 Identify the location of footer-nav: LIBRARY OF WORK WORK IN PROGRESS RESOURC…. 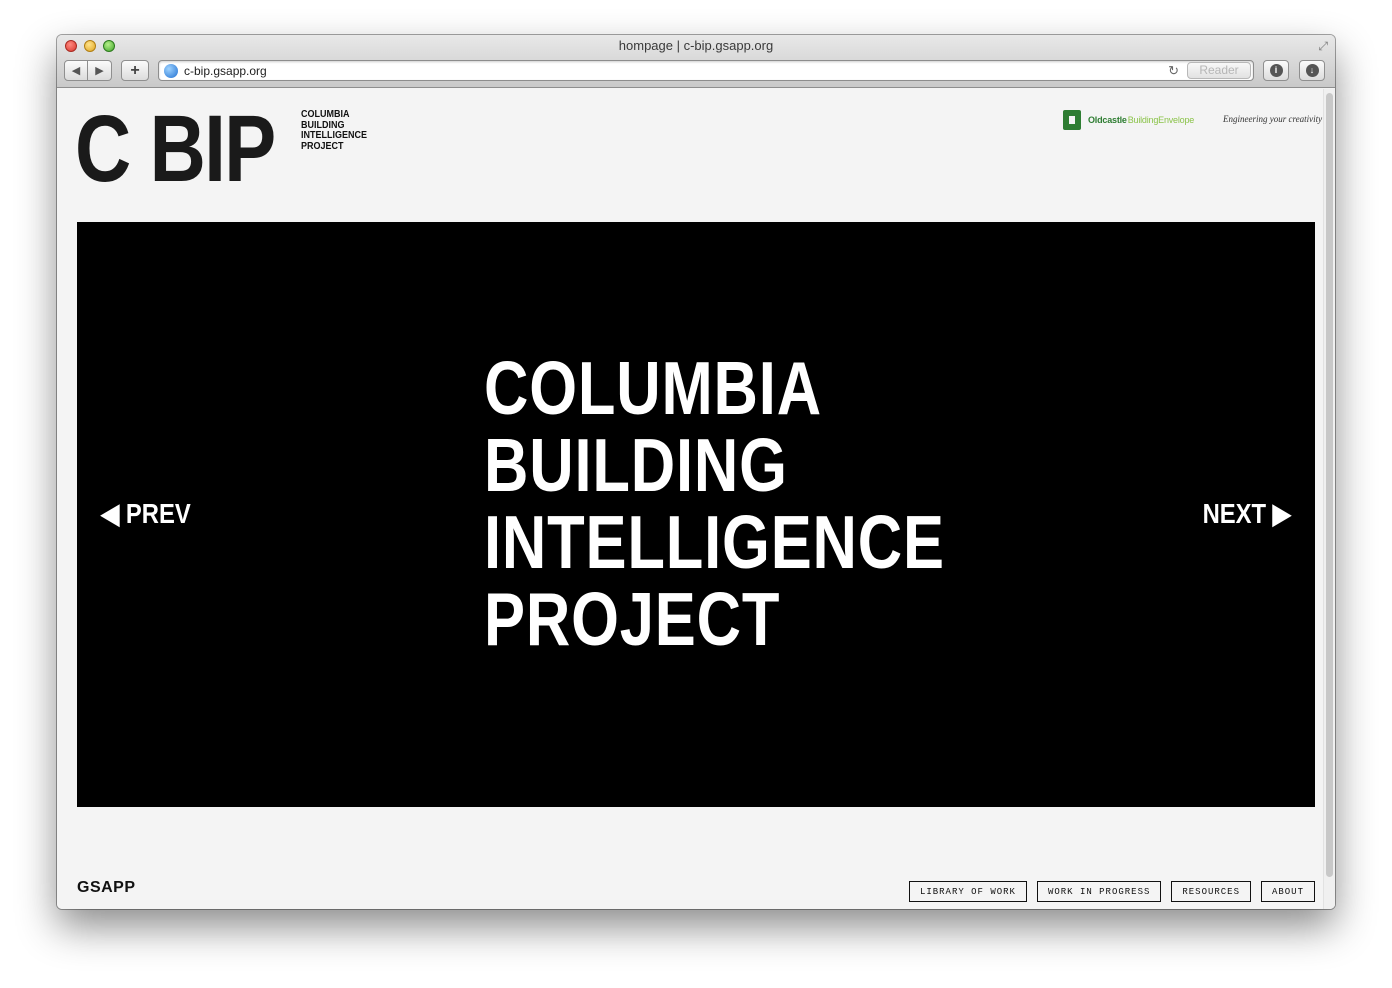
(1111, 891).